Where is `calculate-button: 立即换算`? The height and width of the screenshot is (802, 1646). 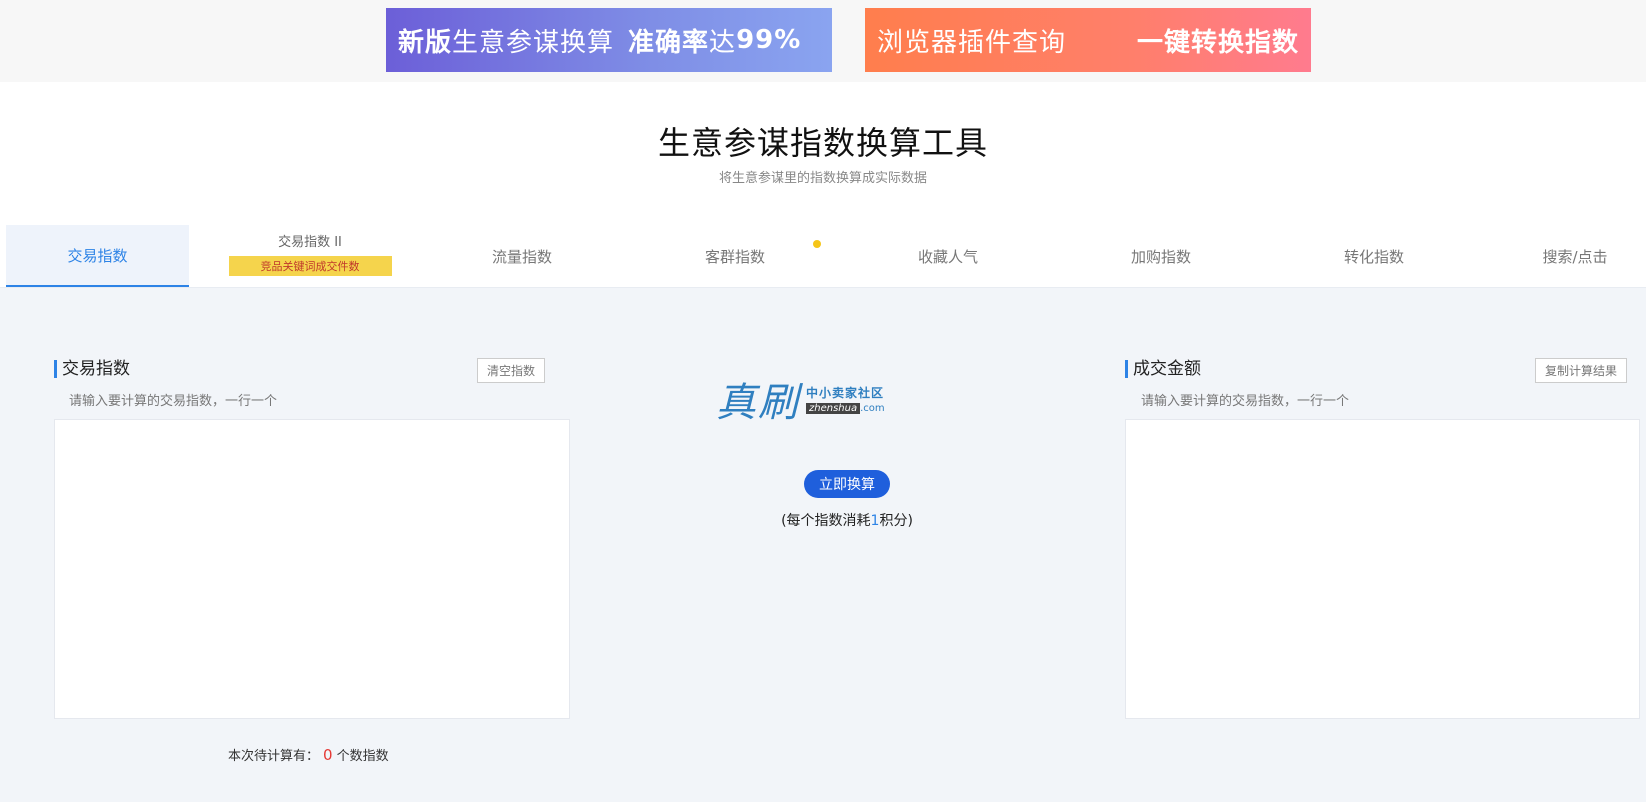 calculate-button: 立即换算 is located at coordinates (847, 484).